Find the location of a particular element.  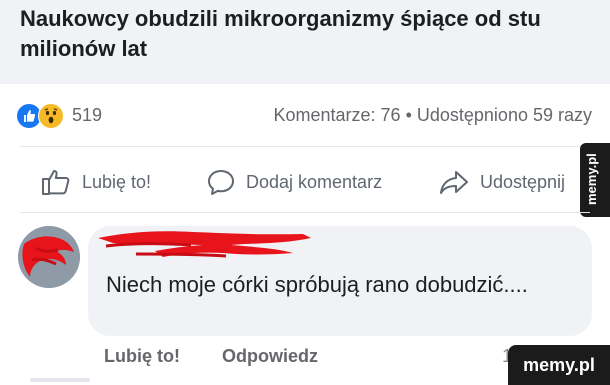

share-button: Udostępnij is located at coordinates (501, 182).